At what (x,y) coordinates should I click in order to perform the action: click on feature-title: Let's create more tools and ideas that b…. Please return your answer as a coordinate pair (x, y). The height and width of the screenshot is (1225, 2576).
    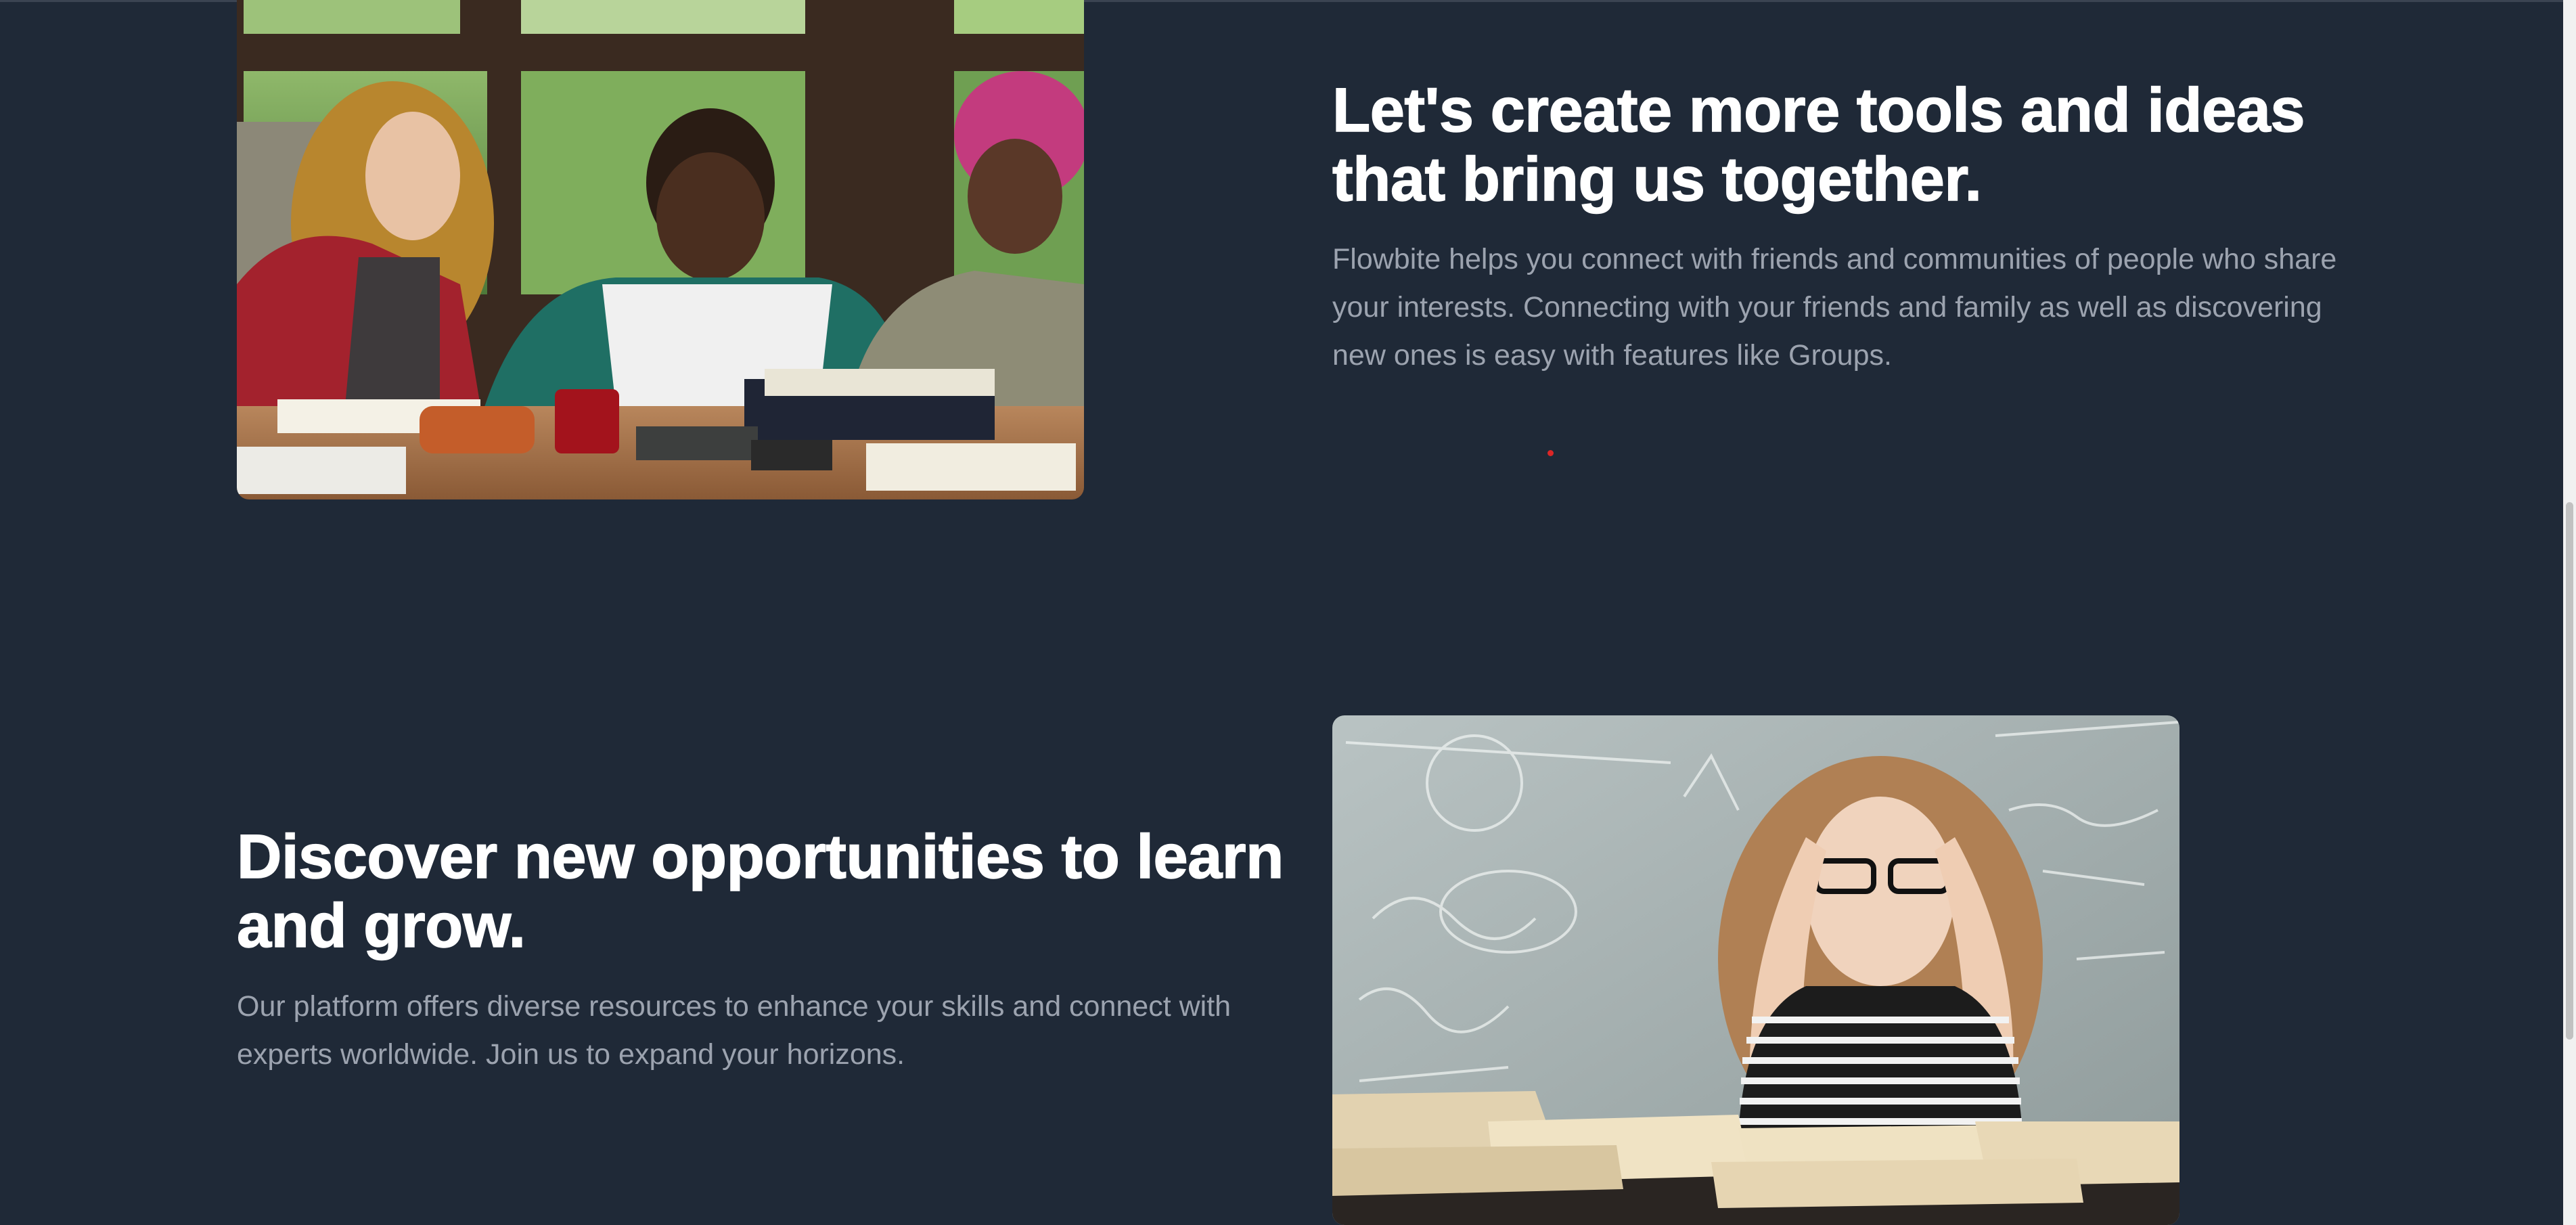
    Looking at the image, I should click on (1818, 145).